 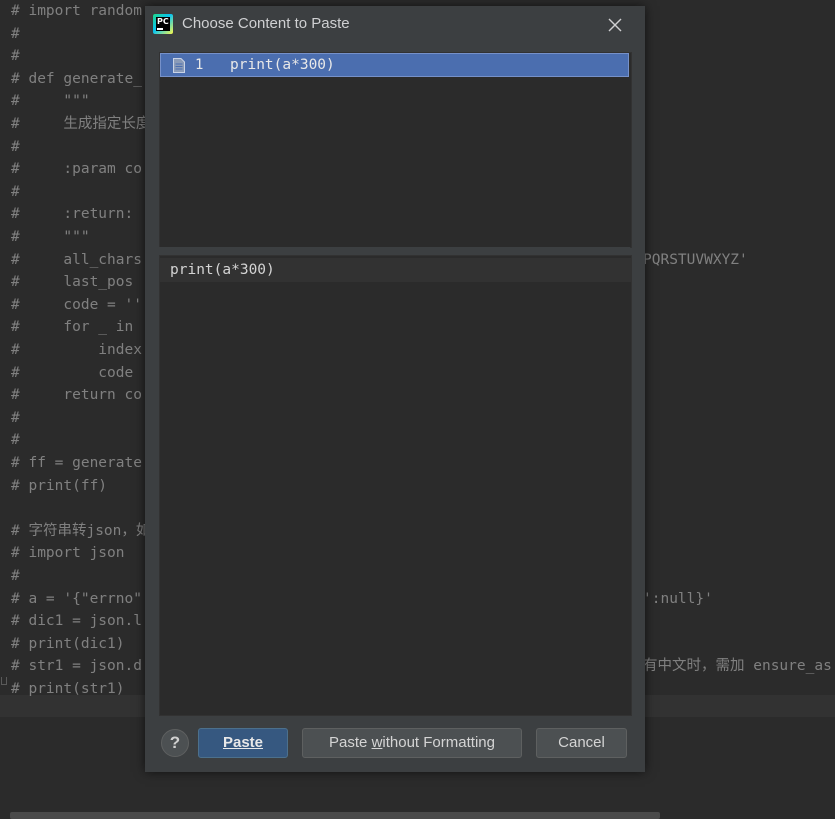 What do you see at coordinates (4, 681) in the screenshot?
I see `fold-marker-icon` at bounding box center [4, 681].